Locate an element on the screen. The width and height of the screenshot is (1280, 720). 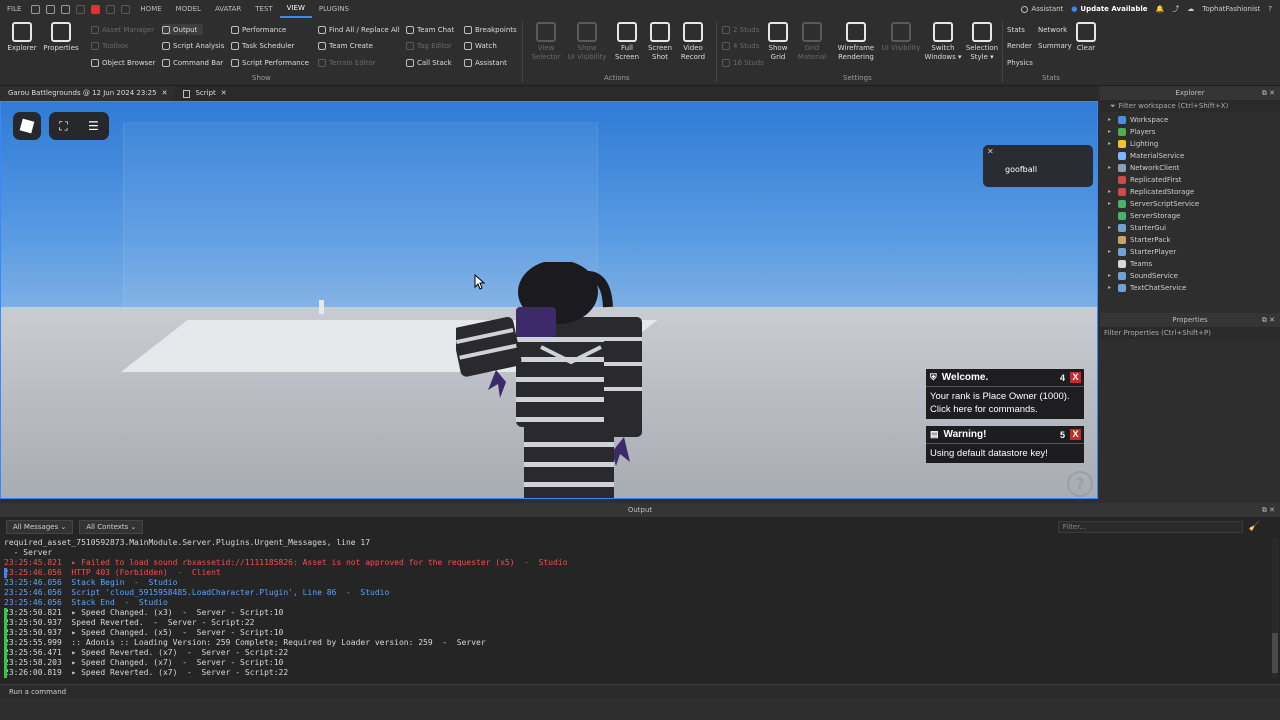
explorer-item-replicatedstorage: ▸ ReplicatedStorage is located at coordinates (1190, 192).